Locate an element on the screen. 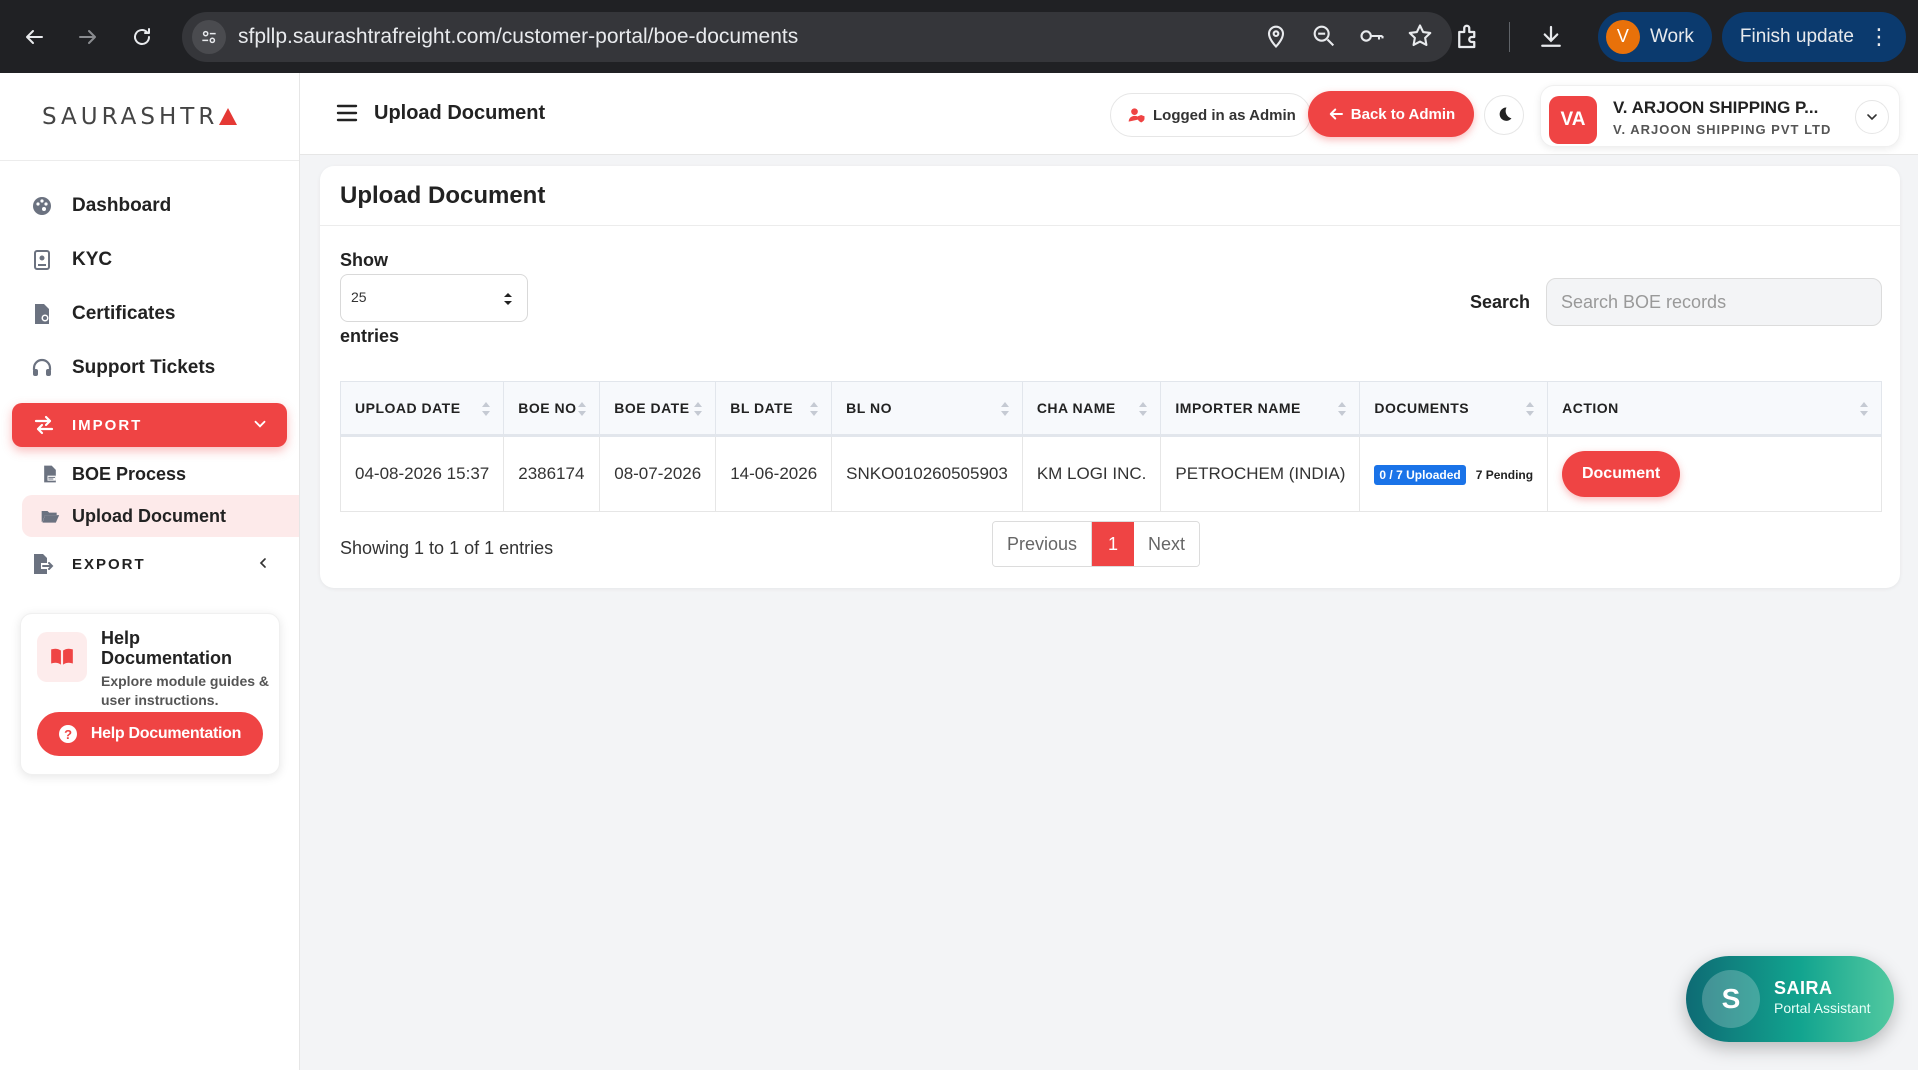  star-icon is located at coordinates (1420, 36).